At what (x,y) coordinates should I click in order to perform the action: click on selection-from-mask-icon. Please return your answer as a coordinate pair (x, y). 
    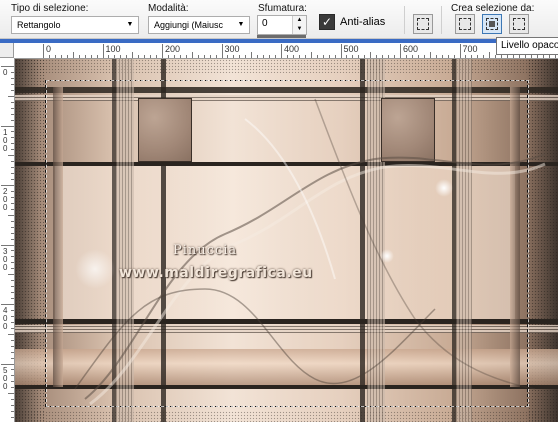
    Looking at the image, I should click on (519, 24).